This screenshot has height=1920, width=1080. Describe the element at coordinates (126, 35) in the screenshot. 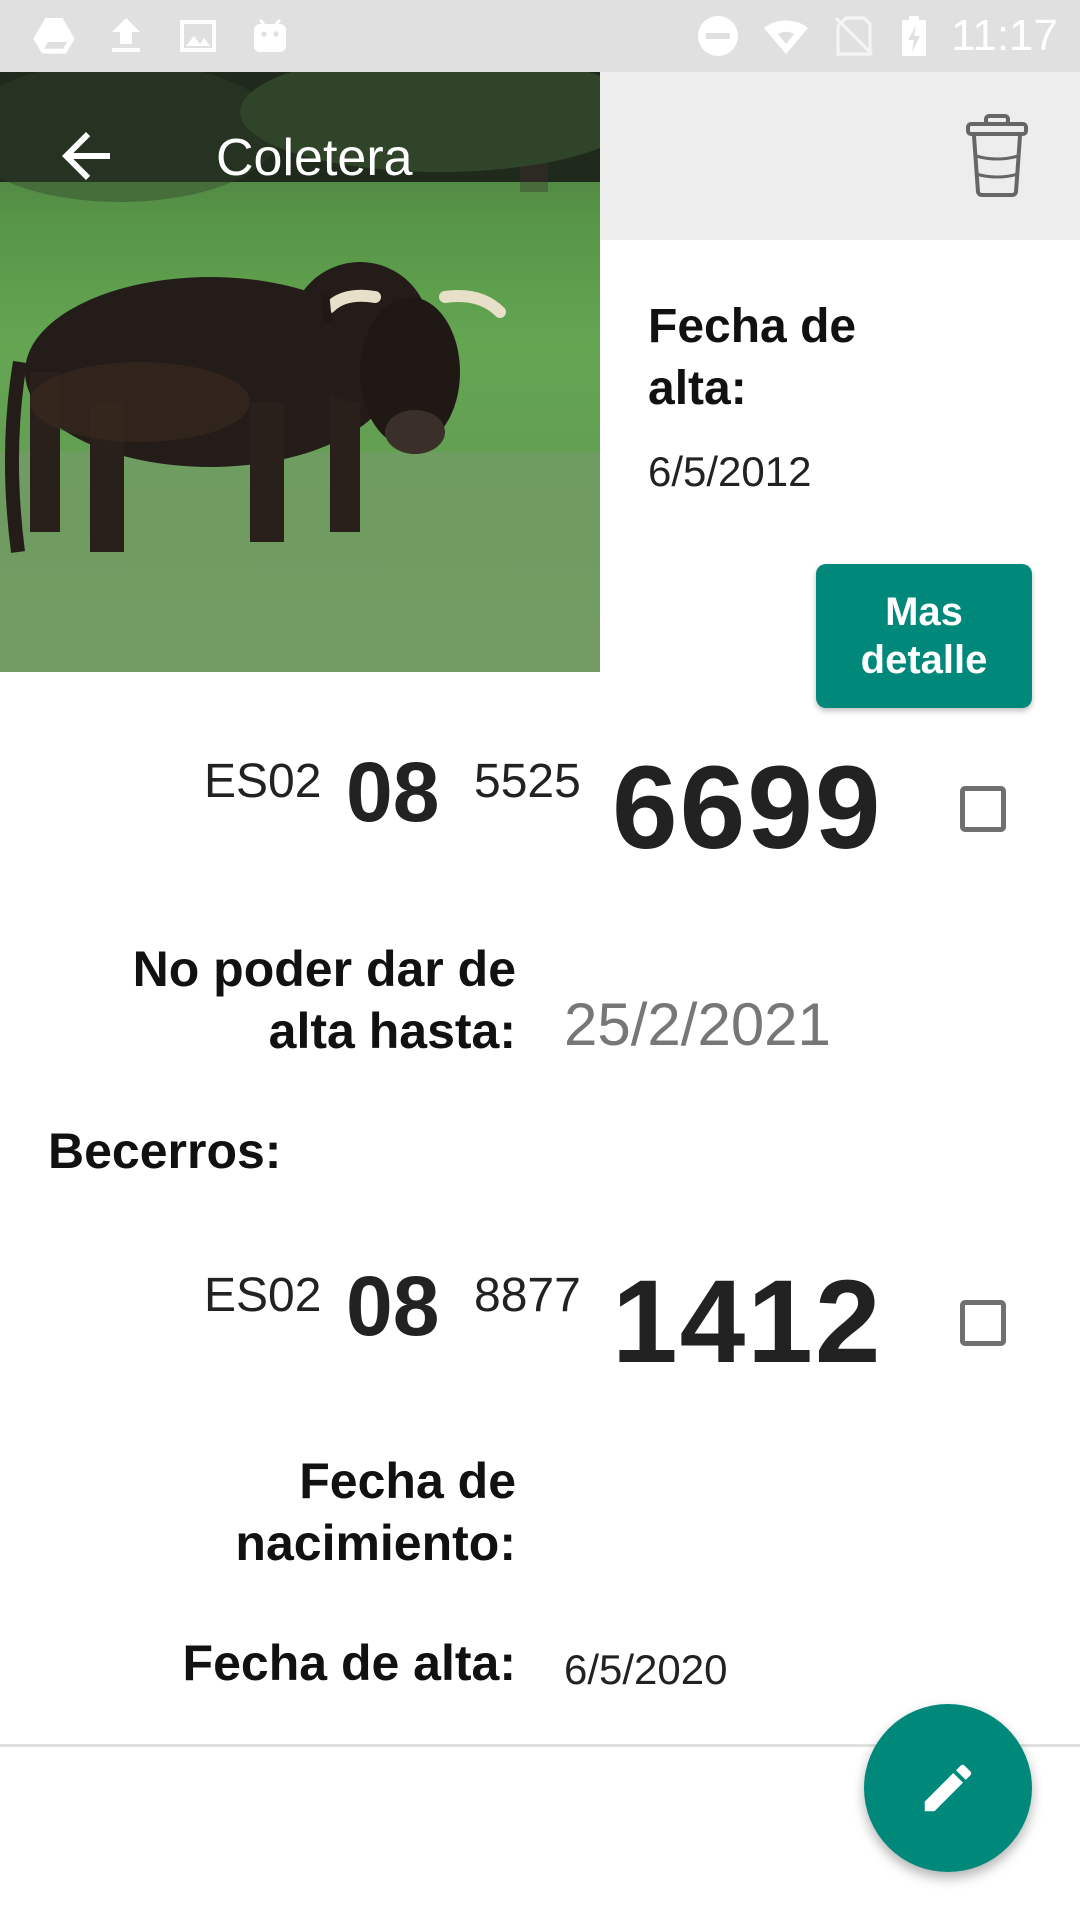

I see `upload-icon` at that location.